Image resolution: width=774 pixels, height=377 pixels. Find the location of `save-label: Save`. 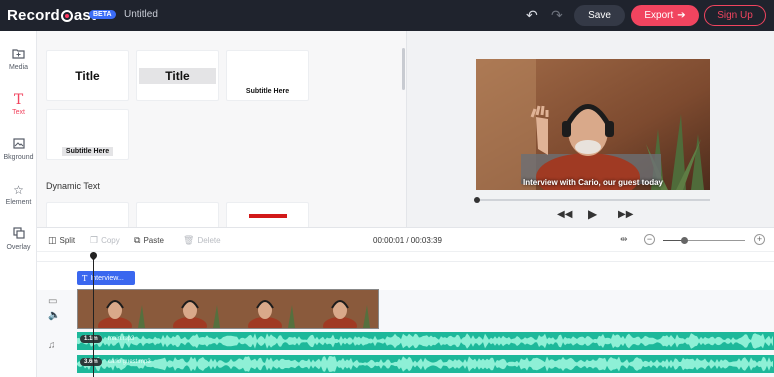

save-label: Save is located at coordinates (599, 15).